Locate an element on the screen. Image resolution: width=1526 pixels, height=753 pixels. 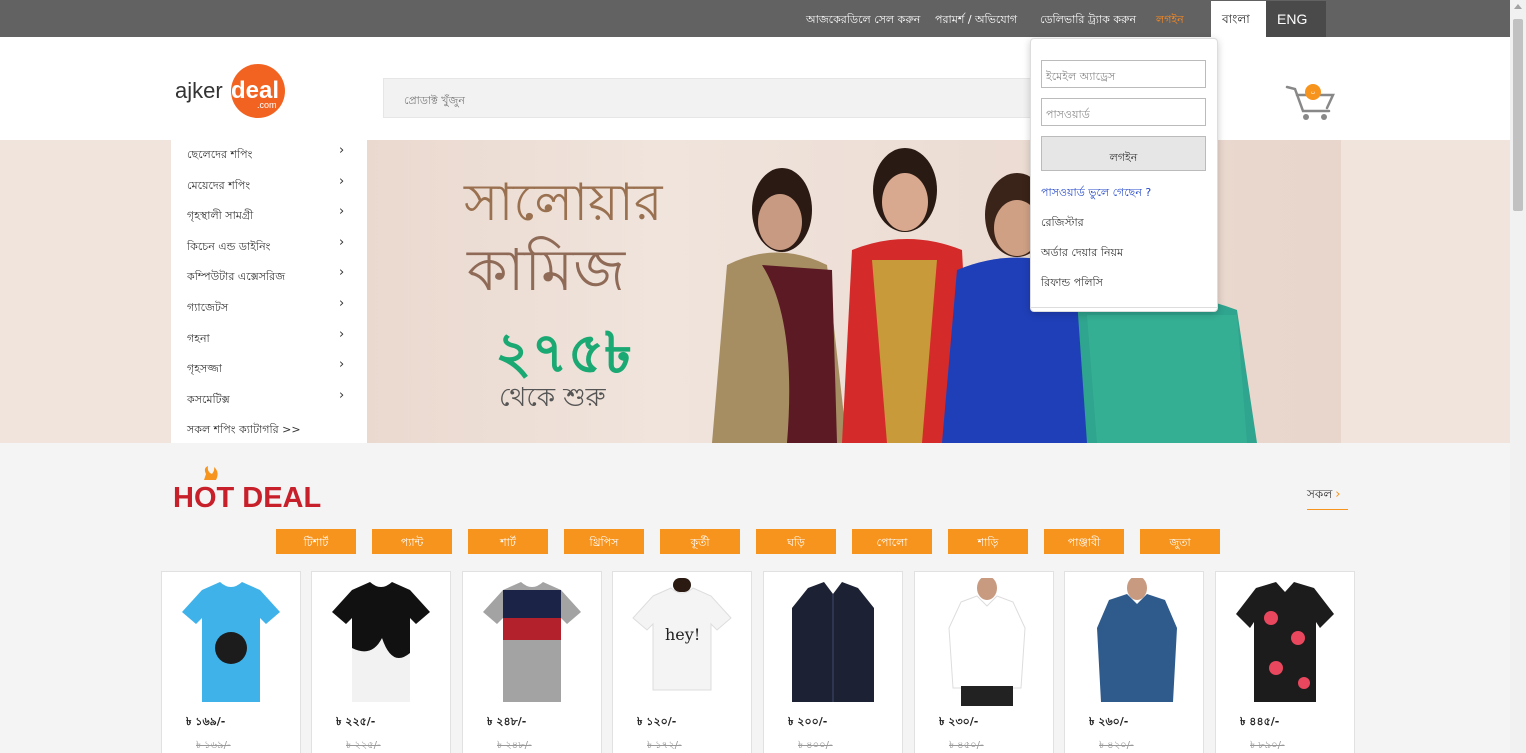
sell-link: আজকেরডিলে সেল করুন is located at coordinates (863, 20).